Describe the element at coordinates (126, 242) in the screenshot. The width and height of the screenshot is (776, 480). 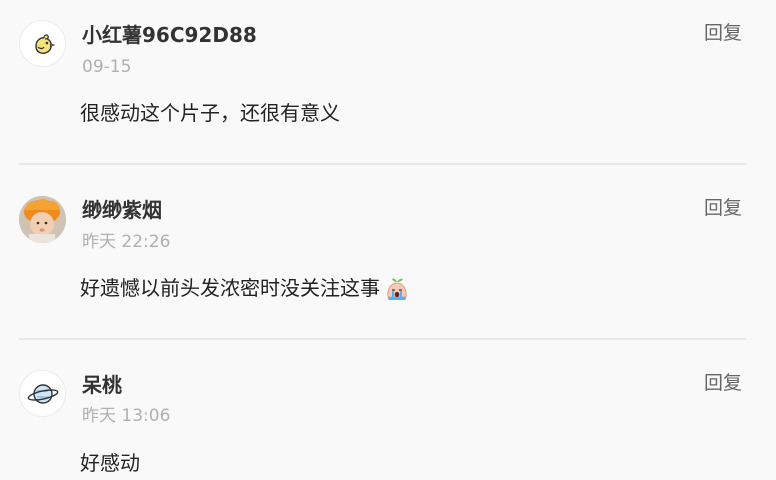
I see `timestamp: 昨天 22:26` at that location.